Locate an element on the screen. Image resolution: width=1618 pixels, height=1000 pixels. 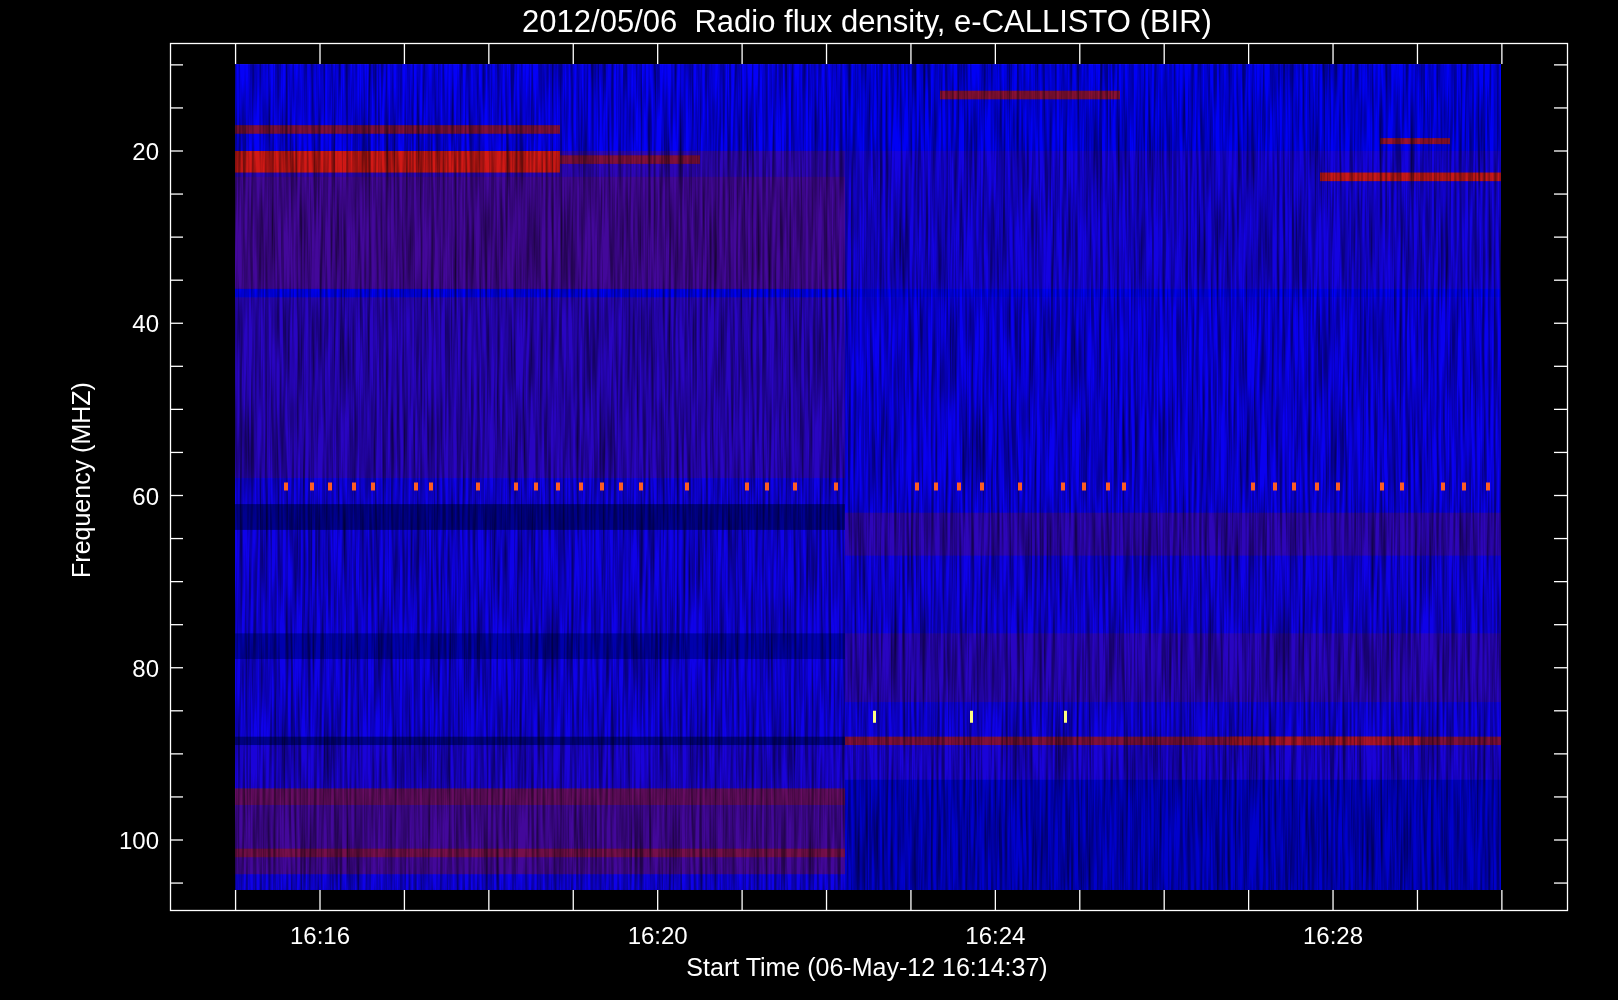
tick-label: 80 is located at coordinates (145, 668).